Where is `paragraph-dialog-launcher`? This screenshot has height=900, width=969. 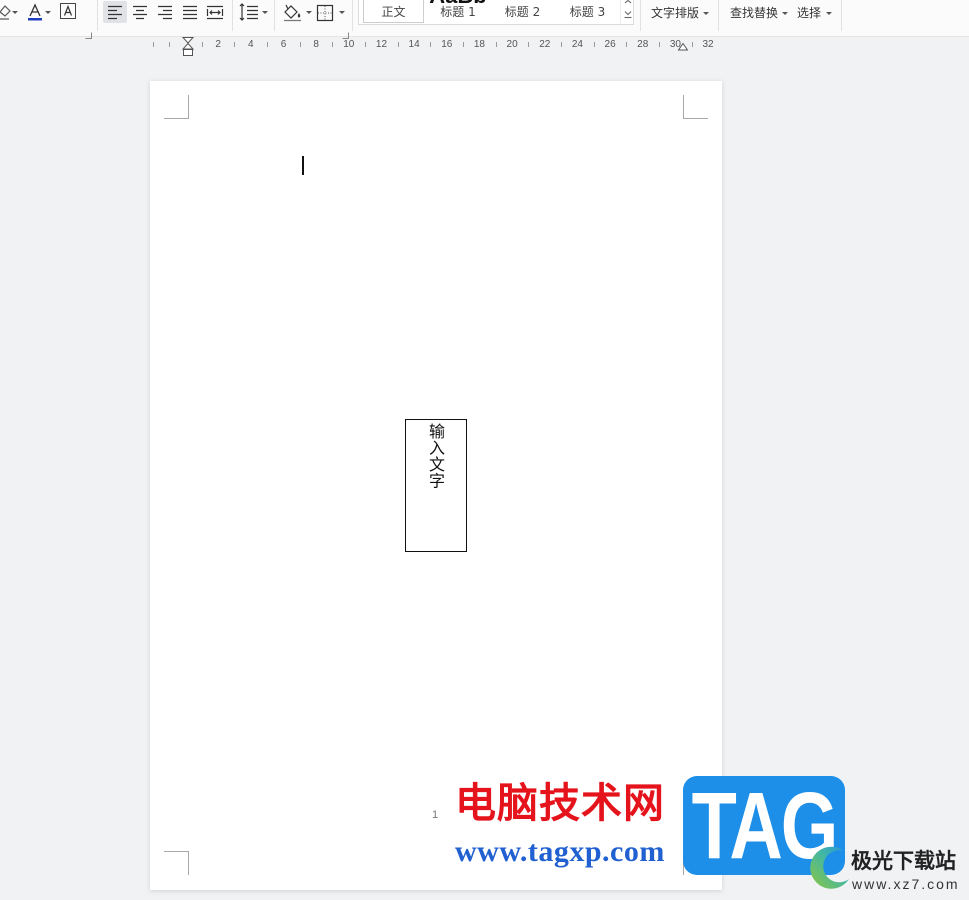
paragraph-dialog-launcher is located at coordinates (345, 31).